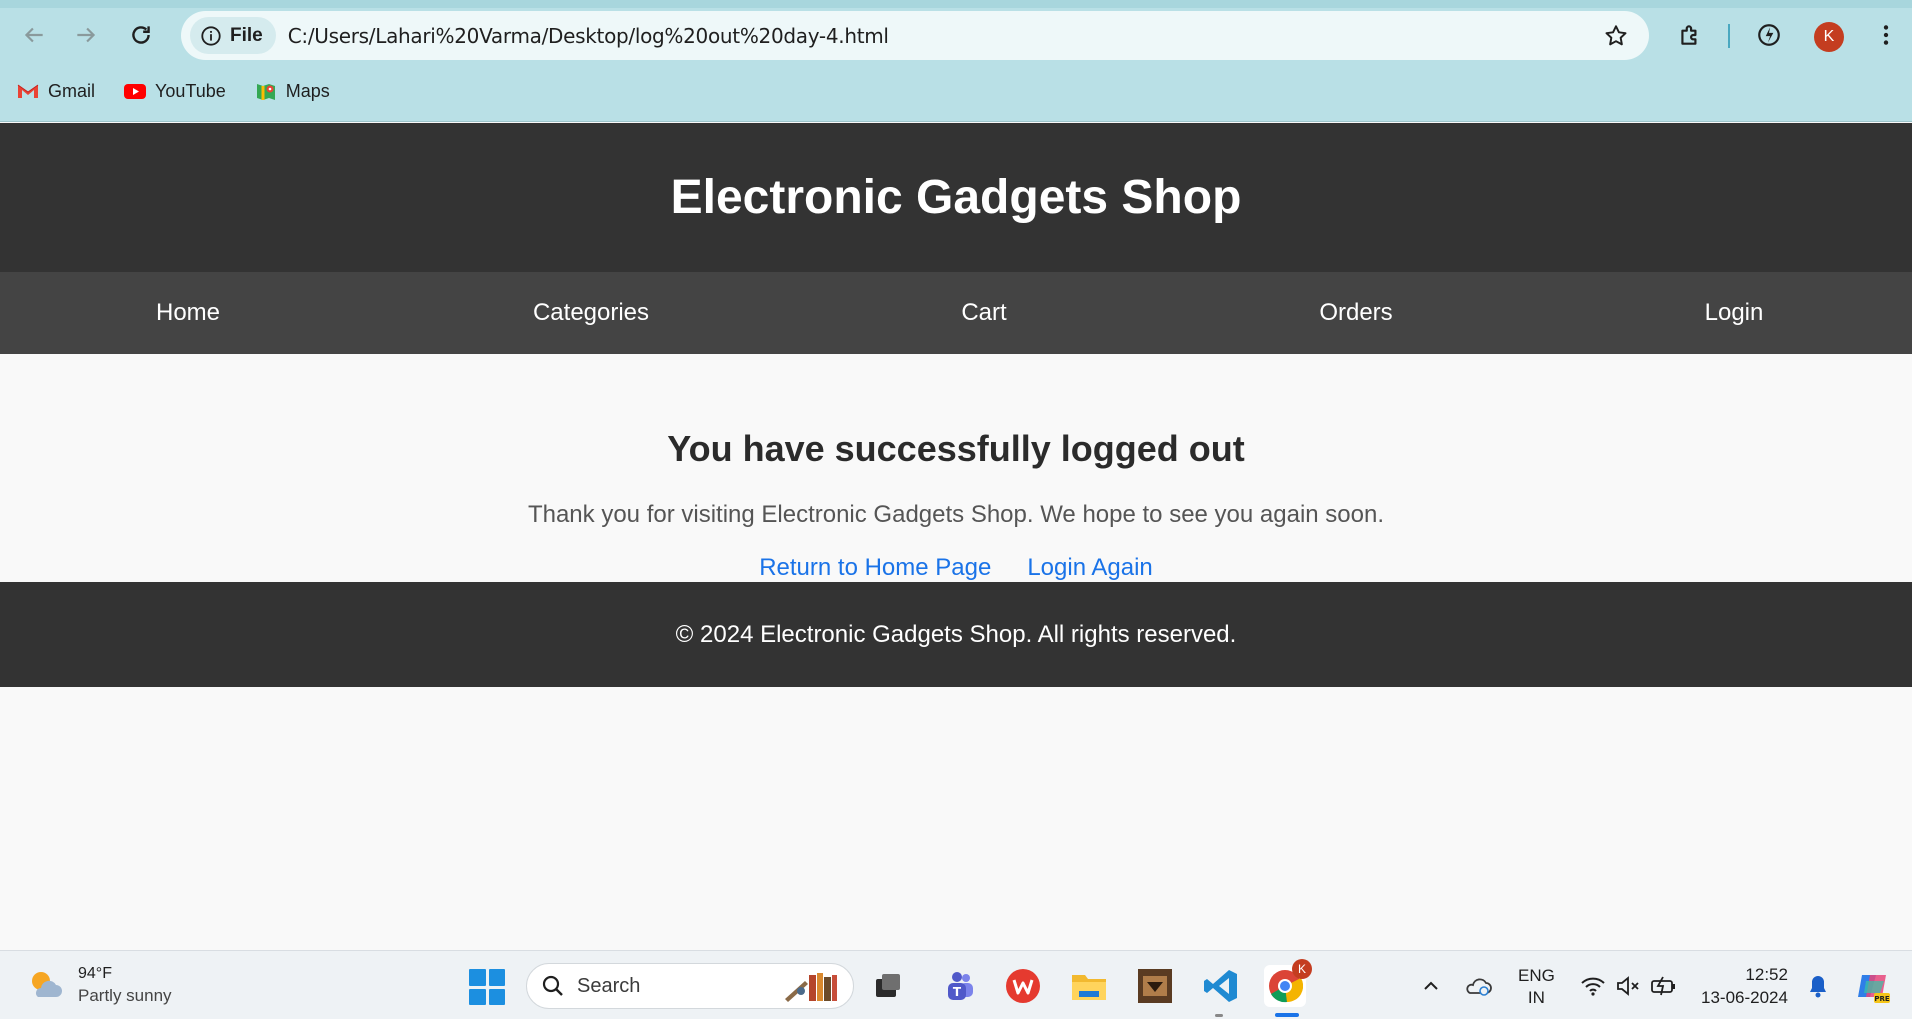 Image resolution: width=1912 pixels, height=1019 pixels. What do you see at coordinates (1593, 986) in the screenshot?
I see `wifi-icon` at bounding box center [1593, 986].